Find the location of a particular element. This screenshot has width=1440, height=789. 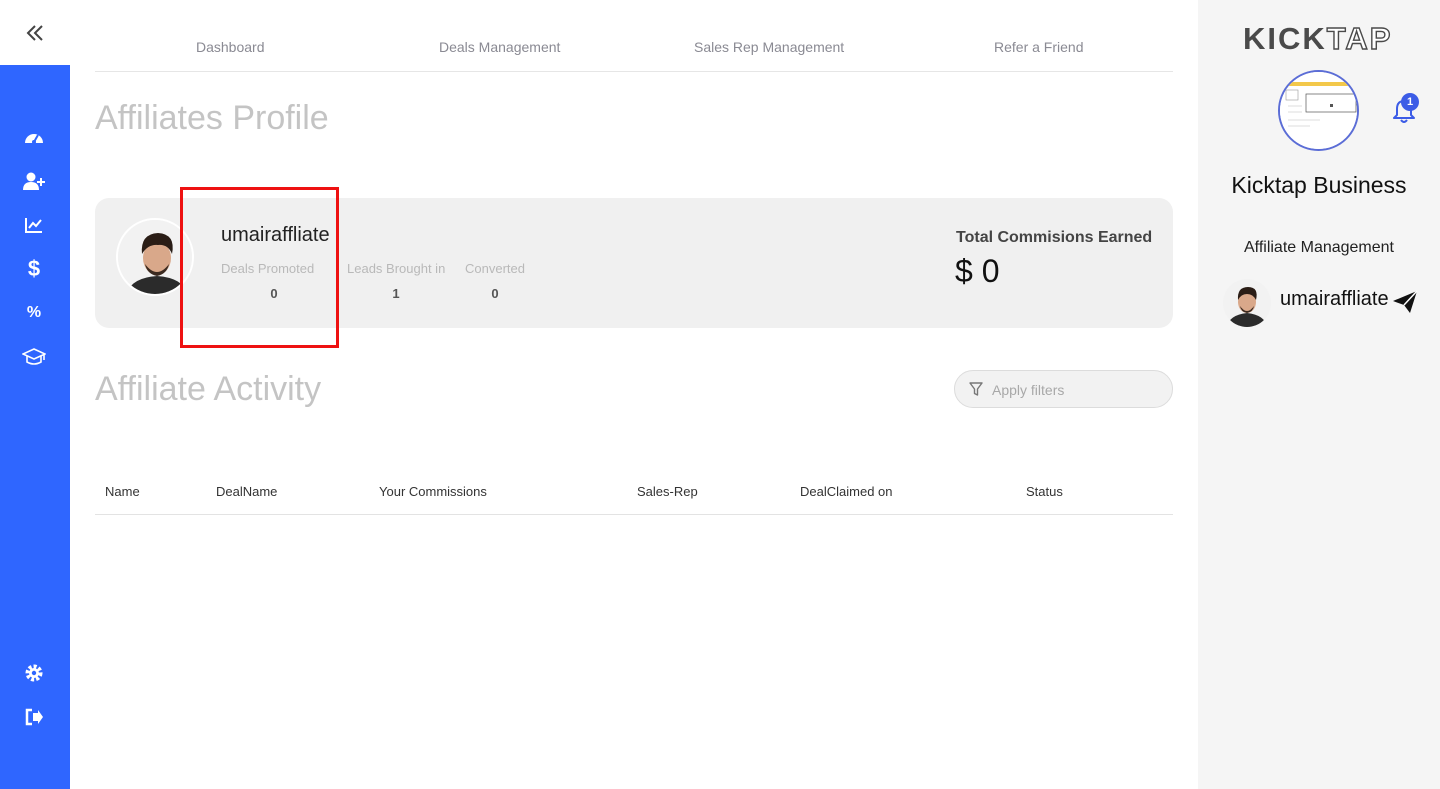

collapse-sidebar-button is located at coordinates (35, 32).